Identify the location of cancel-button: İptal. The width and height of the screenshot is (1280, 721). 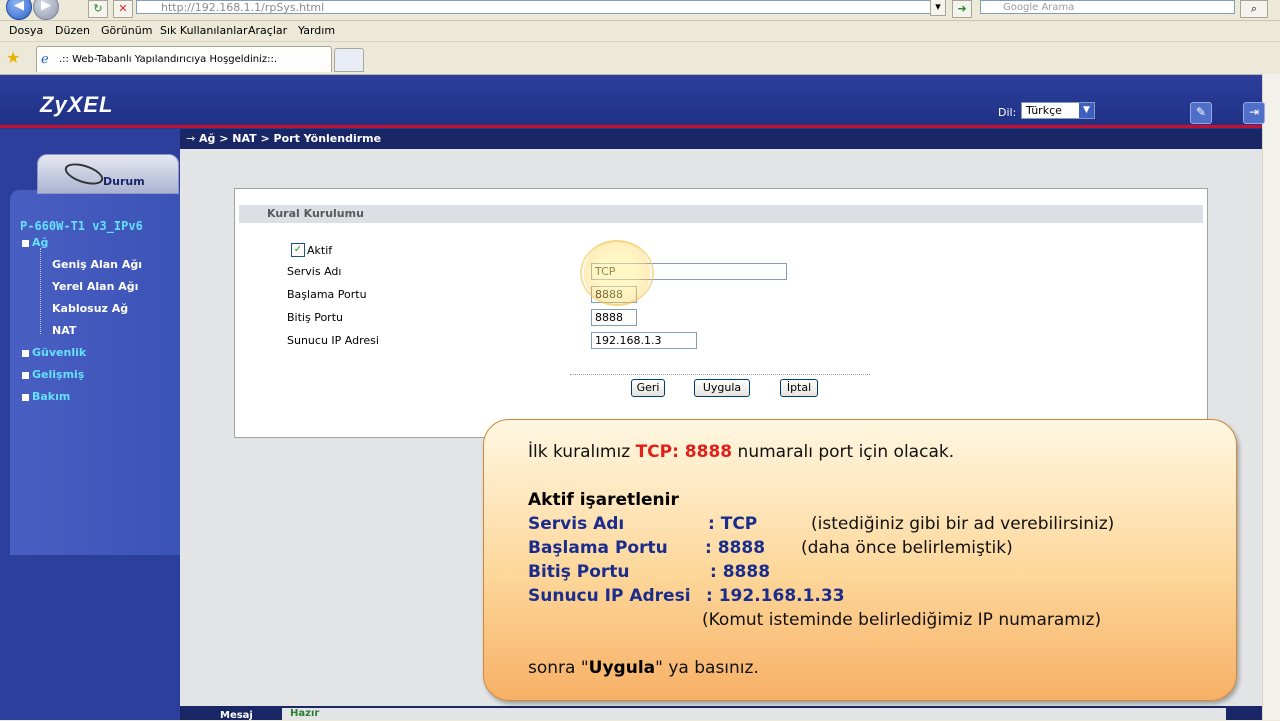
(799, 388).